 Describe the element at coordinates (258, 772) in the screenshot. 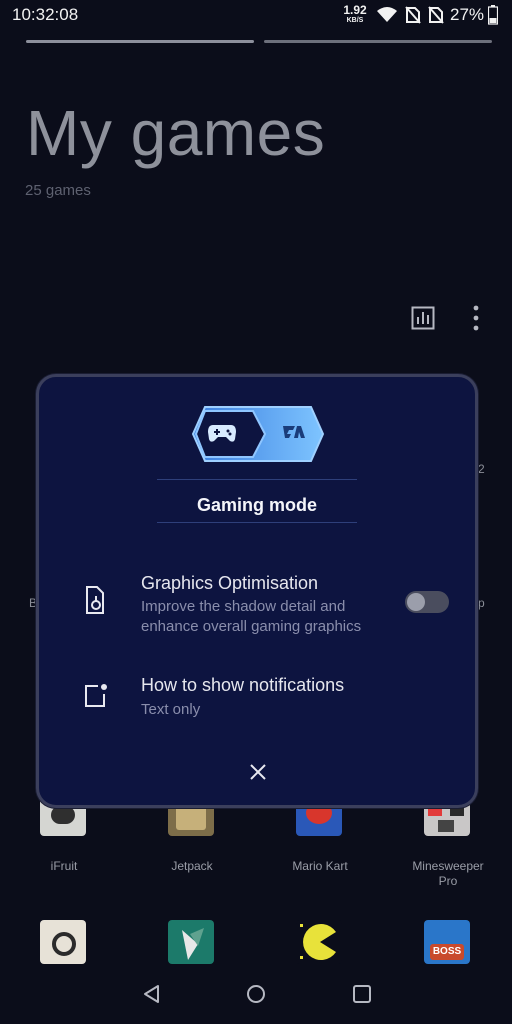

I see `close-icon` at that location.